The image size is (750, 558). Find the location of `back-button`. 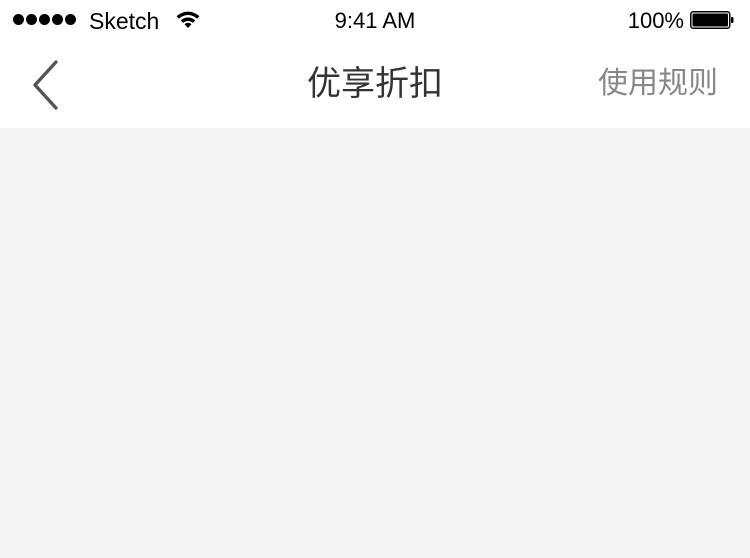

back-button is located at coordinates (47, 84).